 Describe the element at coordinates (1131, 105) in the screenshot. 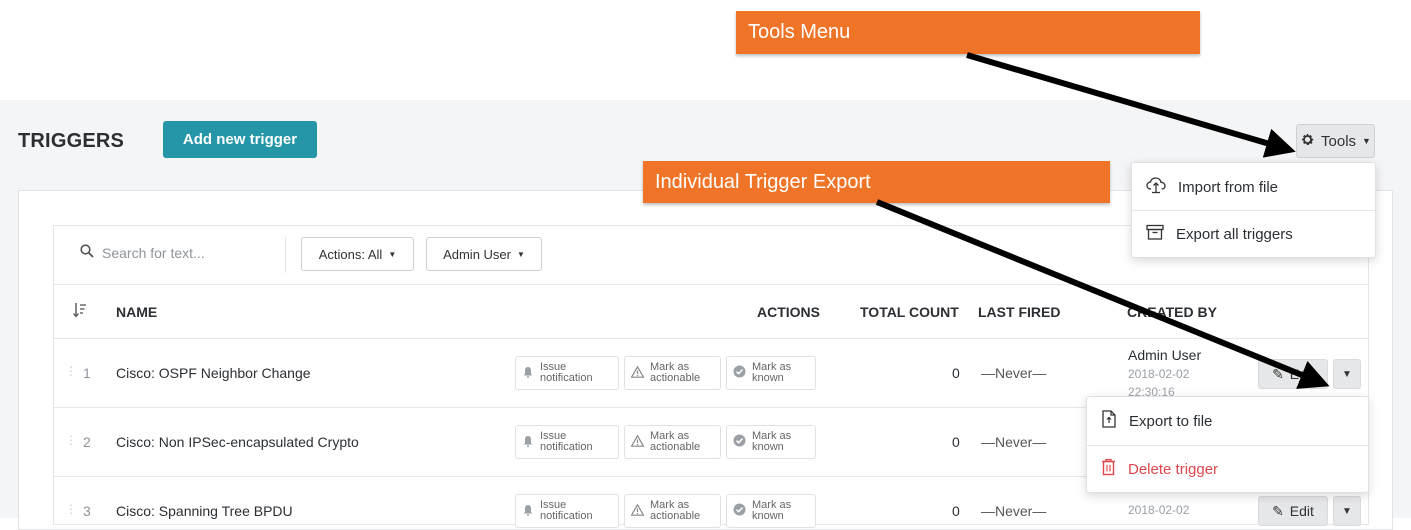

I see `tools-arrow` at that location.